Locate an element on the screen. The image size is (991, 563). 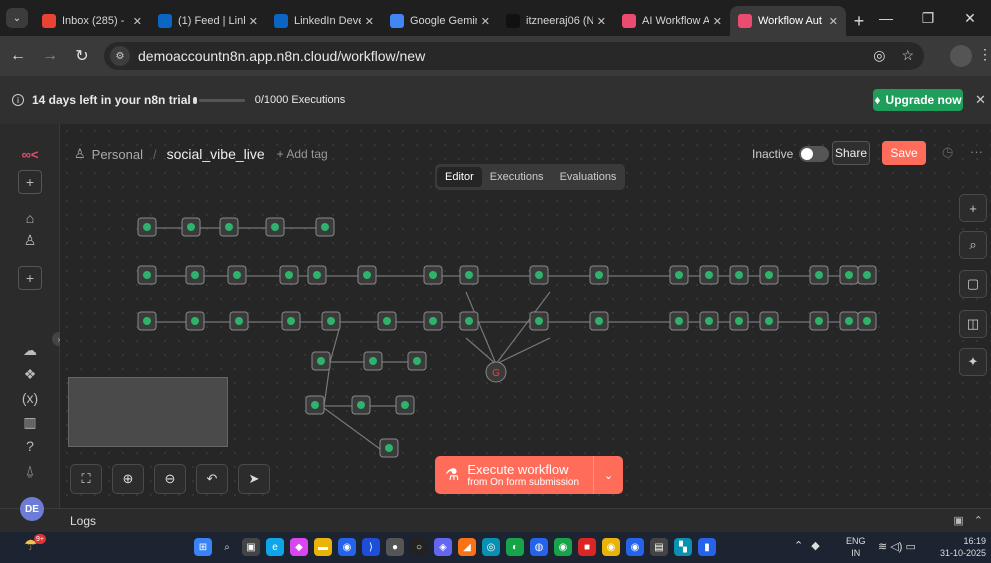
edge-icon: e is located at coordinates (275, 547).